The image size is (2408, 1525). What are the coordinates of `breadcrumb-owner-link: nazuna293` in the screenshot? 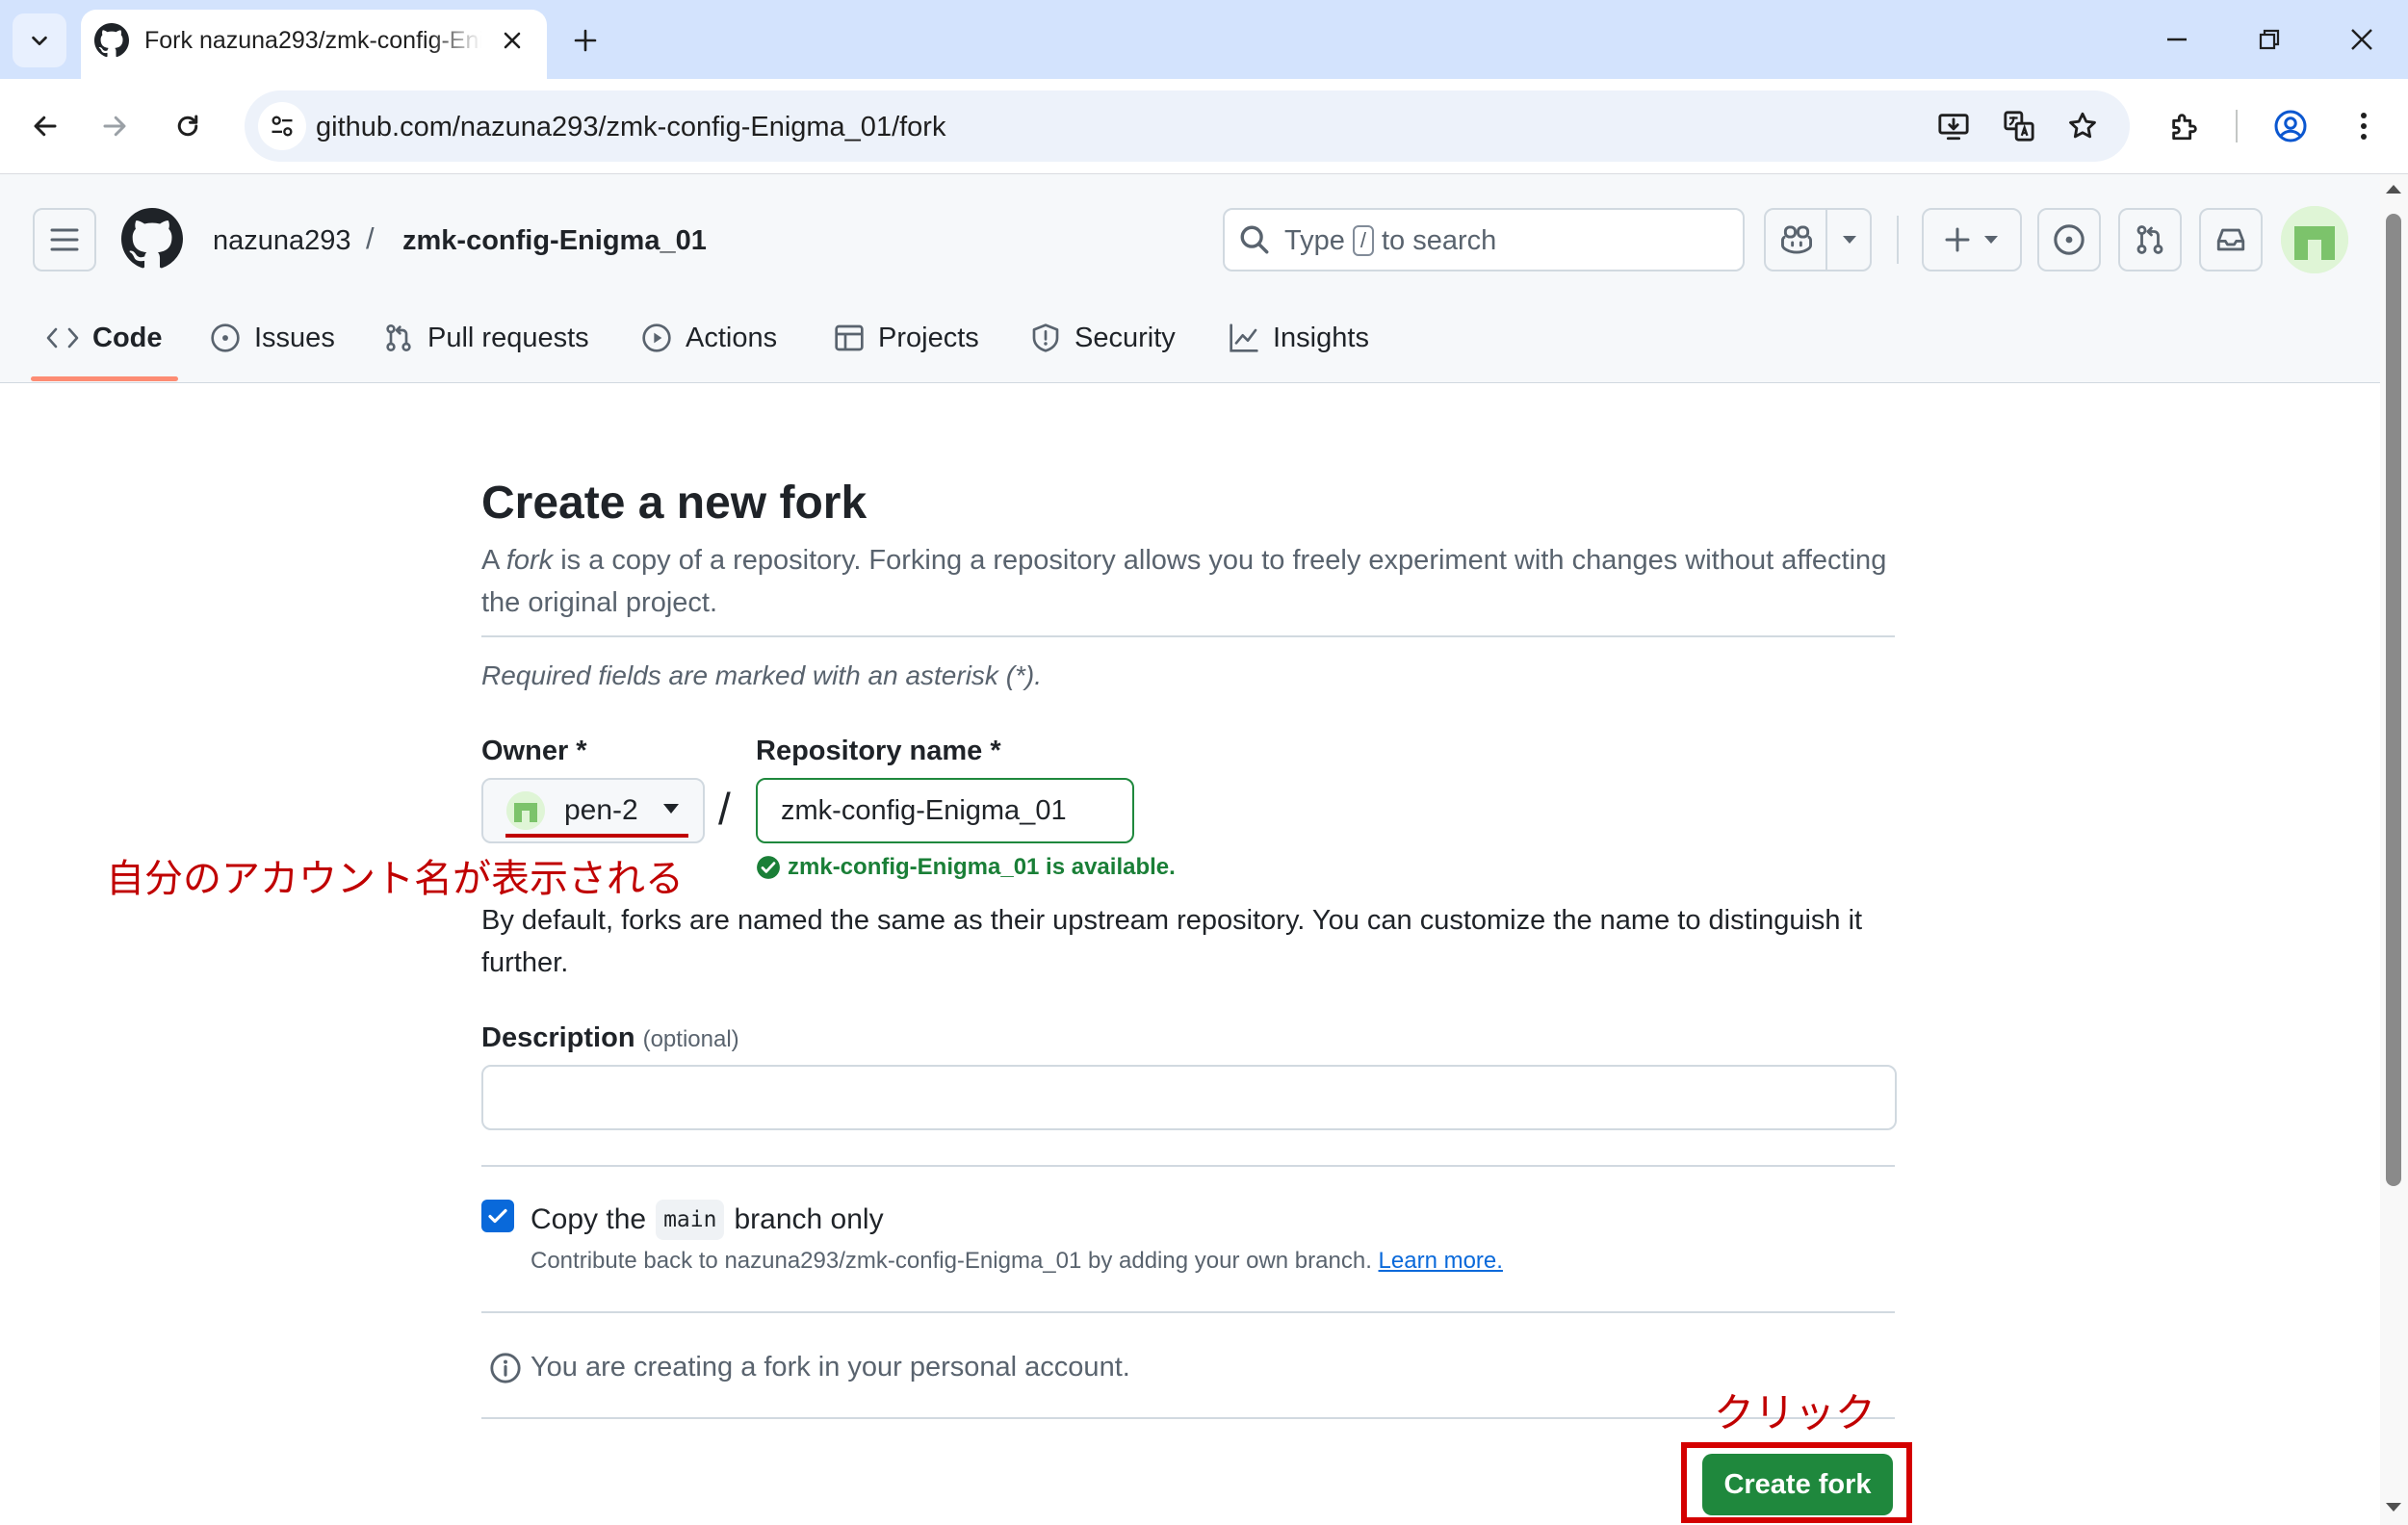 It's located at (282, 241).